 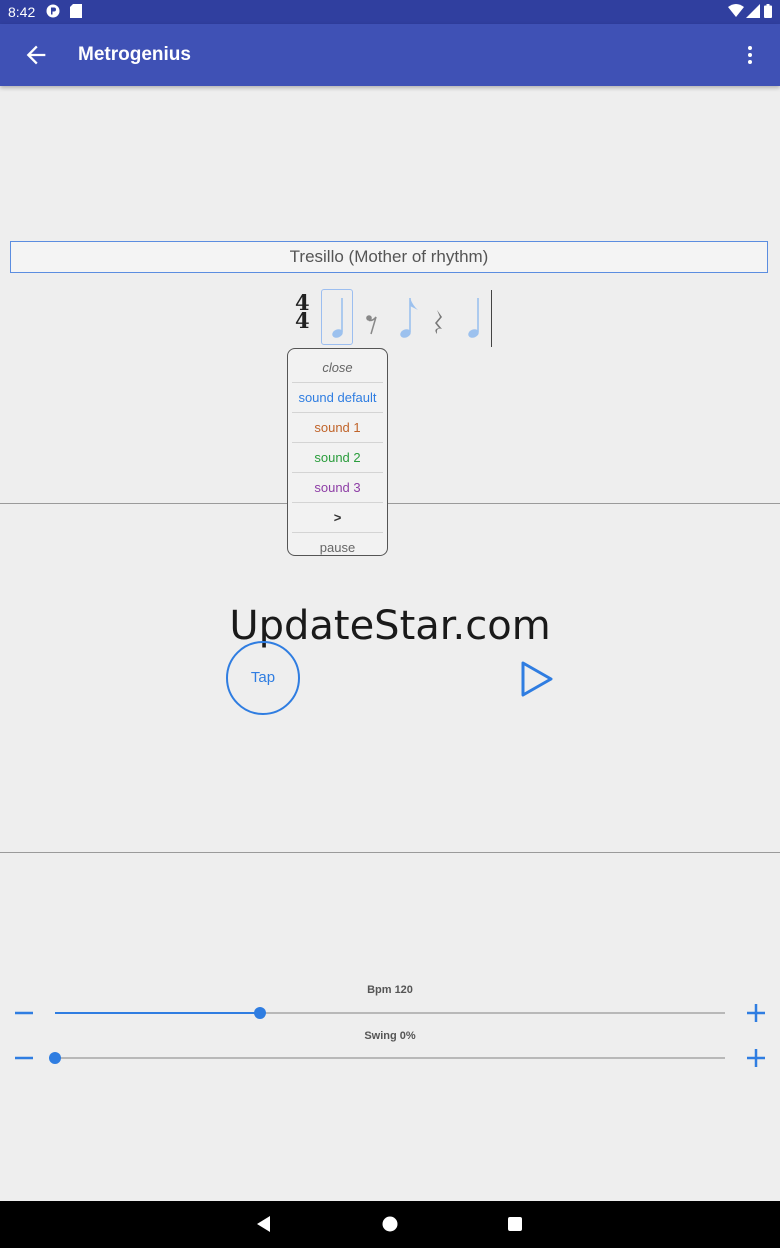 What do you see at coordinates (395, 319) in the screenshot?
I see `rhythm-notation: 4 4` at bounding box center [395, 319].